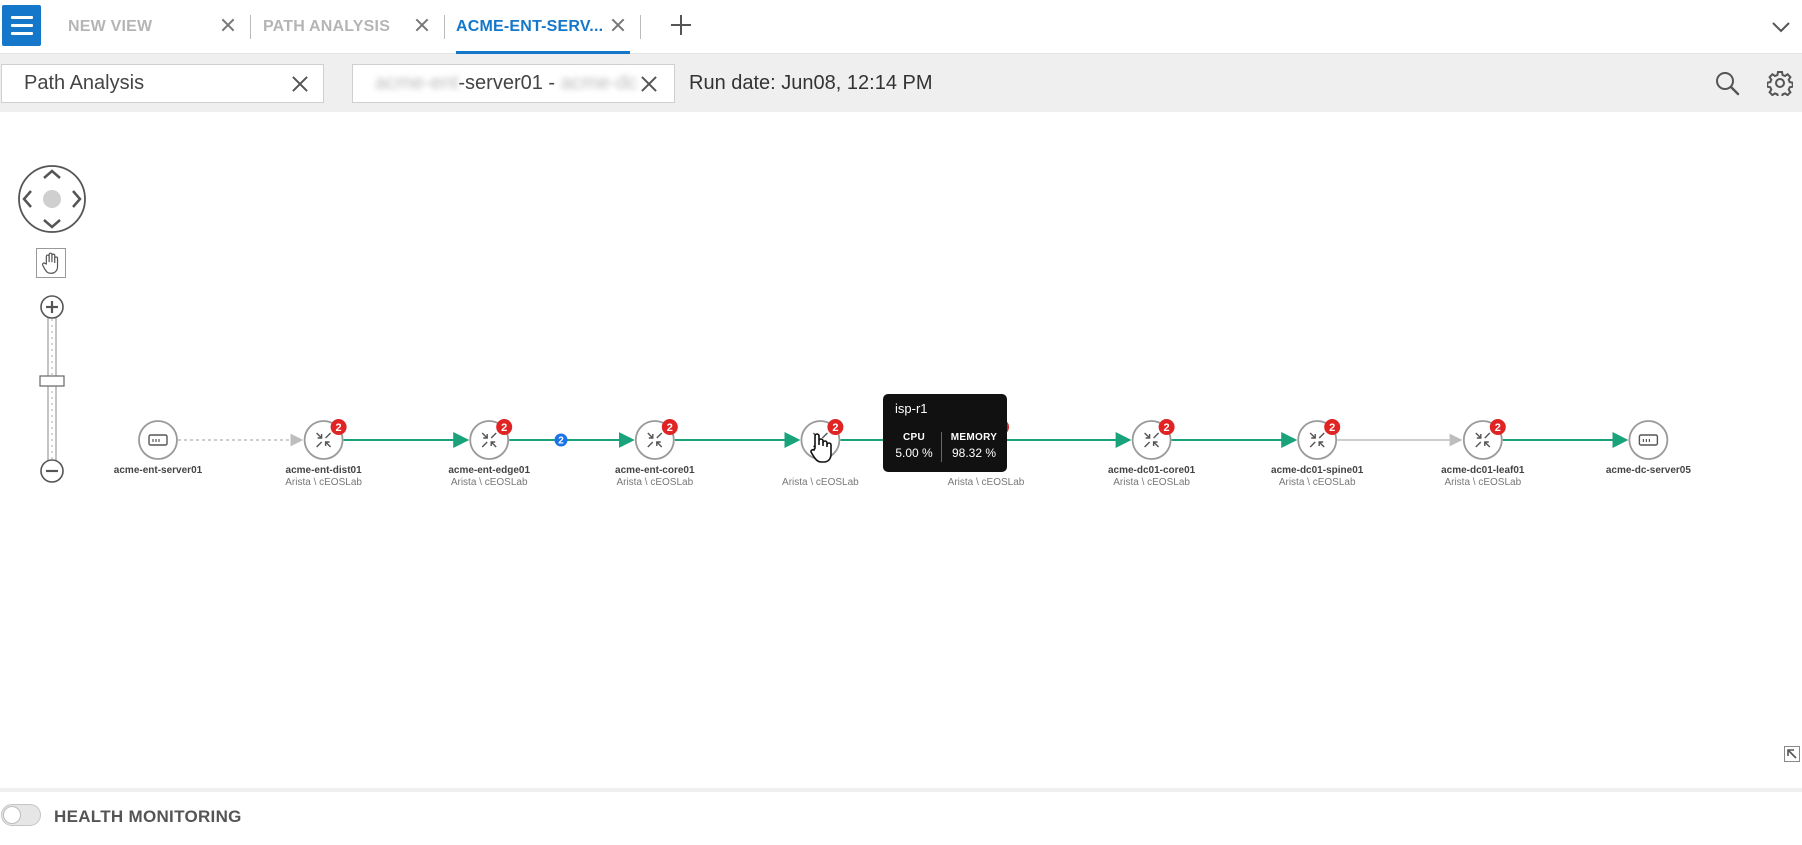 The width and height of the screenshot is (1802, 845). What do you see at coordinates (110, 26) in the screenshot?
I see `tab-label: NEW VIEW` at bounding box center [110, 26].